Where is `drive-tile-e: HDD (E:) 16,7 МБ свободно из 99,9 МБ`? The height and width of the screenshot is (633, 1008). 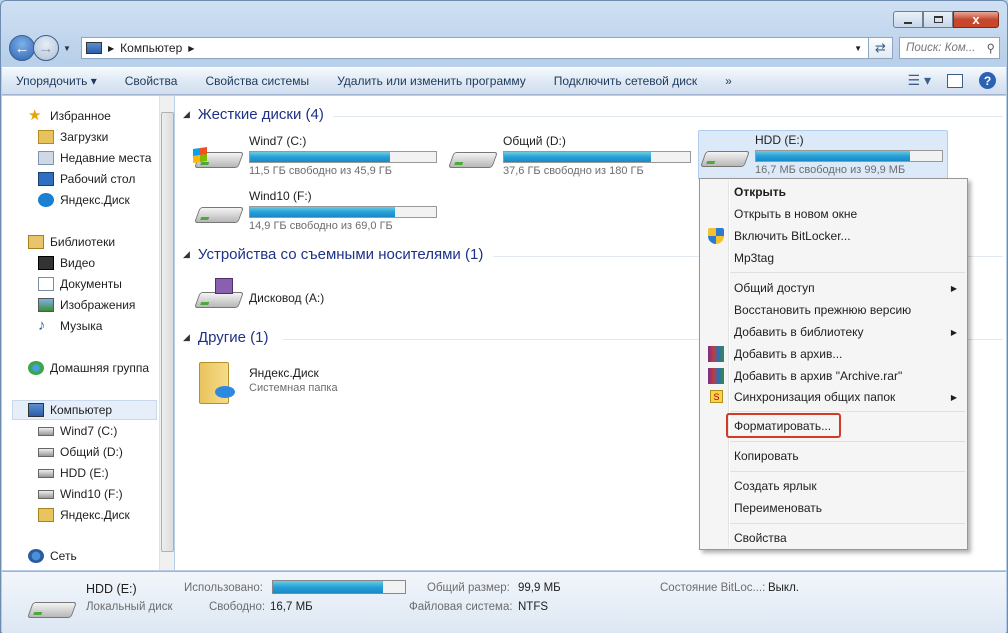
drive-tile-e: HDD (E:) 16,7 МБ свободно из 99,9 МБ is located at coordinates (823, 155).